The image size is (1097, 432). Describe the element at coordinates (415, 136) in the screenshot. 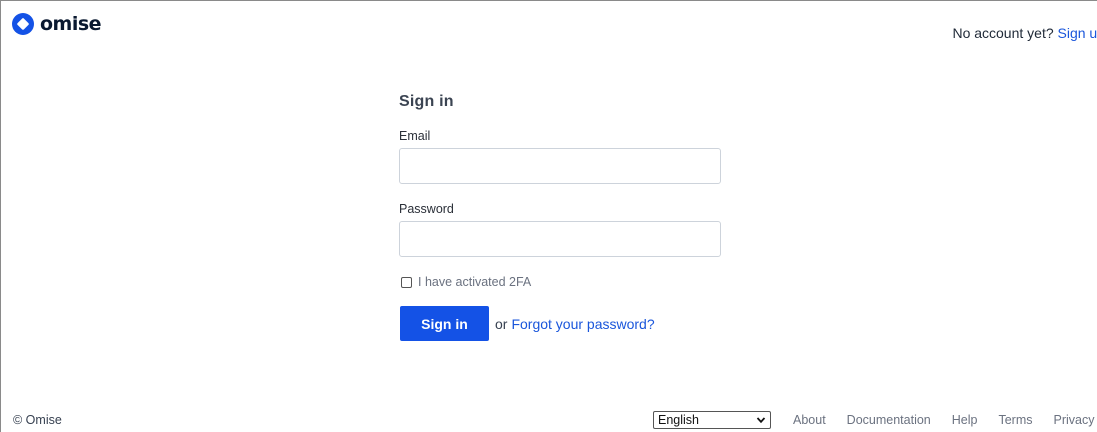

I see `email-label: Email` at that location.